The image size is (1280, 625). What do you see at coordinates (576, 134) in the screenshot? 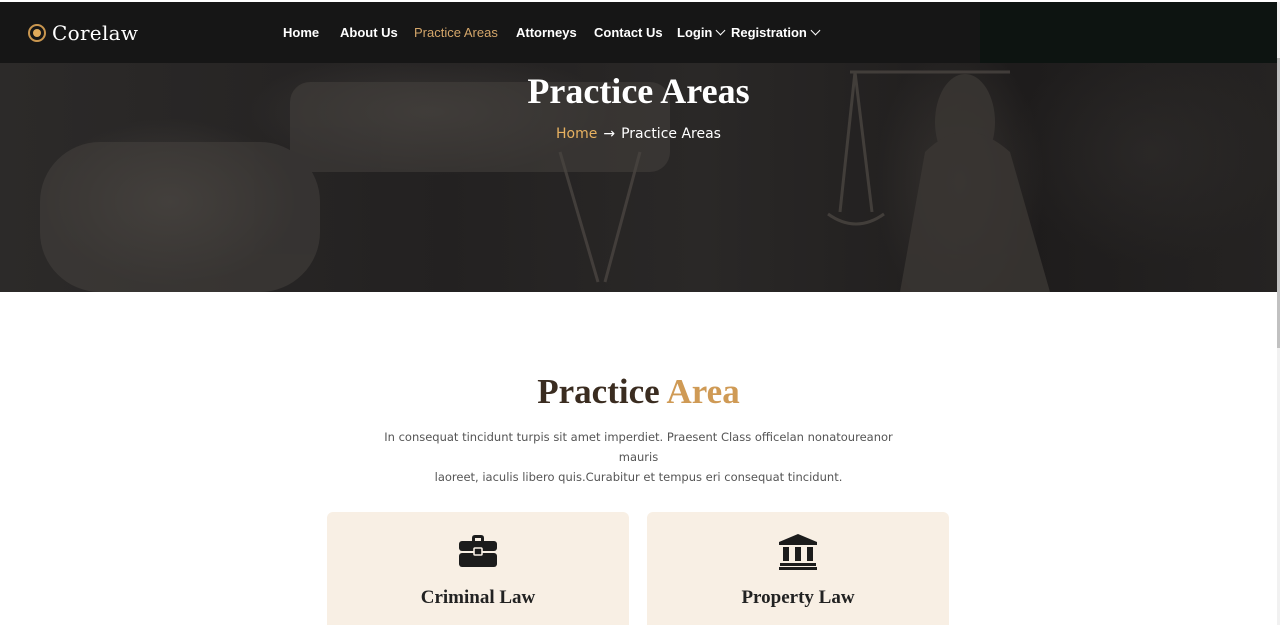
I see `breadcrumb-home-link: Home` at bounding box center [576, 134].